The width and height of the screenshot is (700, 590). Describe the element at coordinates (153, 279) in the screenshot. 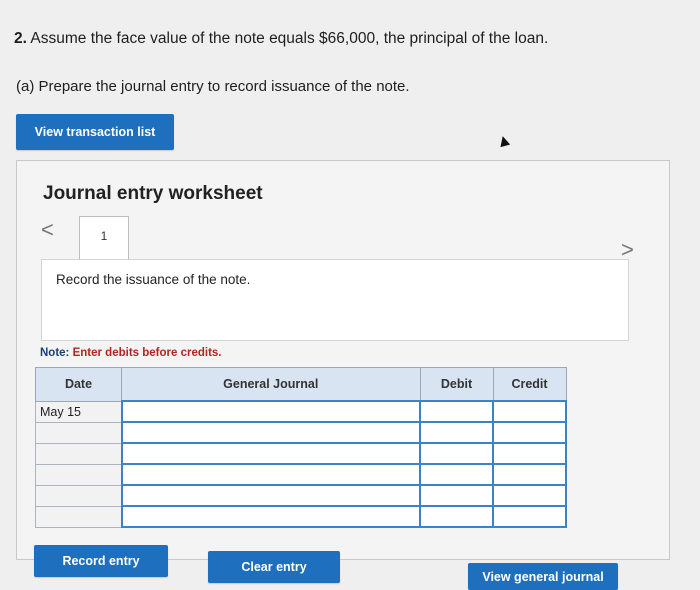

I see `instruction-text: Record the issuance of the note.` at that location.